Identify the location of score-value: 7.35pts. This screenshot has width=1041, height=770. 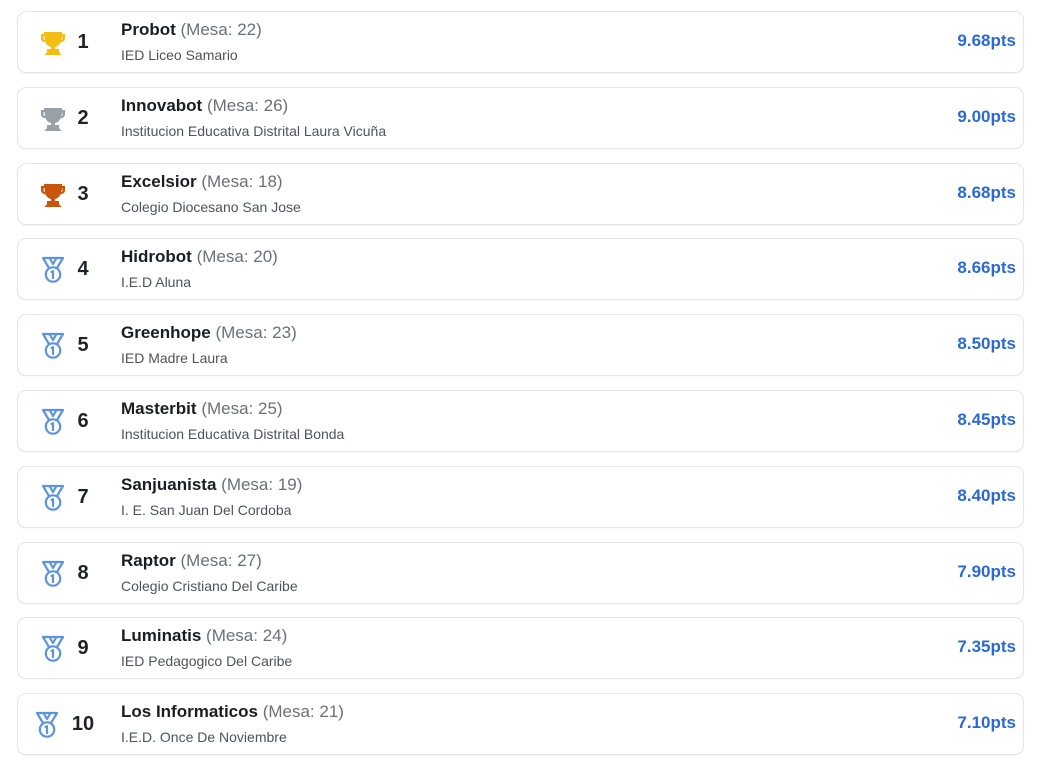
(986, 647).